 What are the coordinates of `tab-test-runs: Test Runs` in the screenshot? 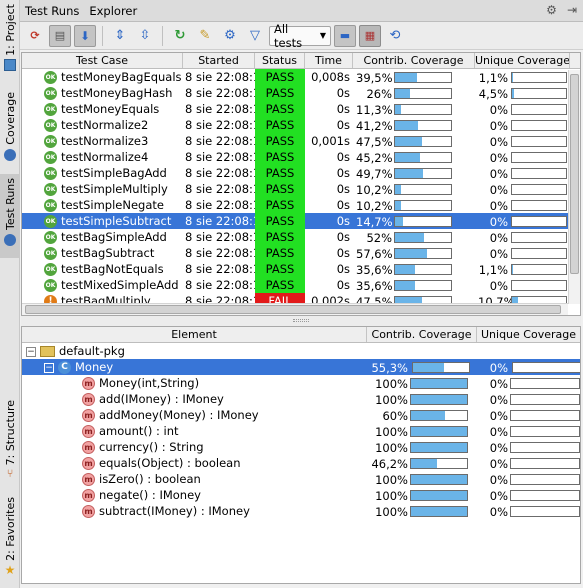 It's located at (52, 11).